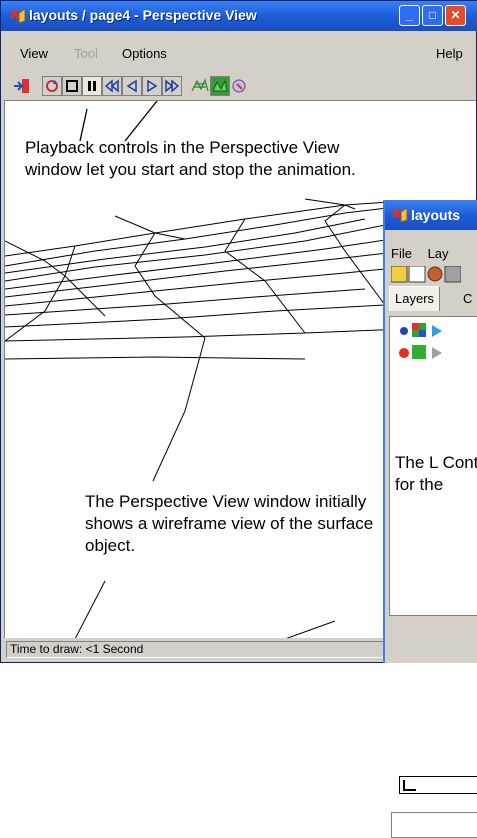 The height and width of the screenshot is (838, 477). What do you see at coordinates (417, 274) in the screenshot?
I see `open-icon` at bounding box center [417, 274].